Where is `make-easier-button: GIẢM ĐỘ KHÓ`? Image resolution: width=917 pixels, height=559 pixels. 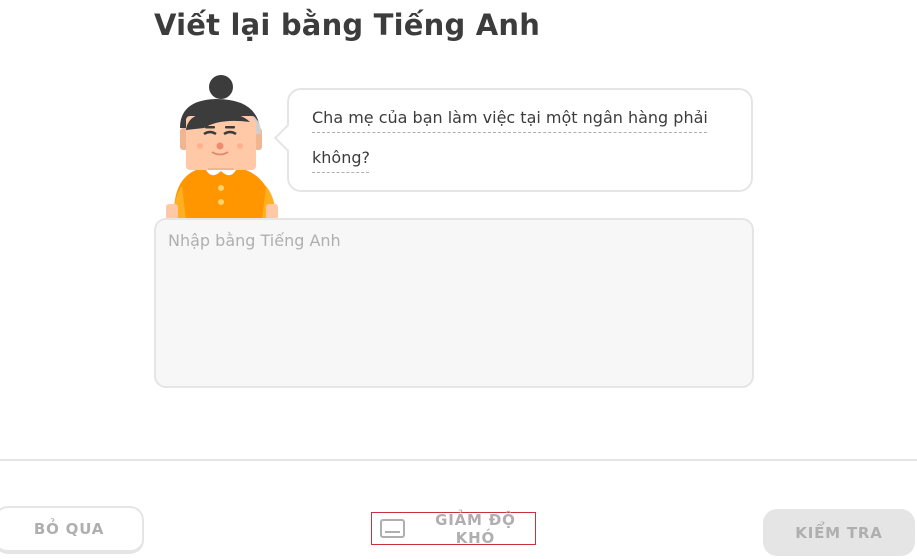
make-easier-button: GIẢM ĐỘ KHÓ is located at coordinates (453, 528).